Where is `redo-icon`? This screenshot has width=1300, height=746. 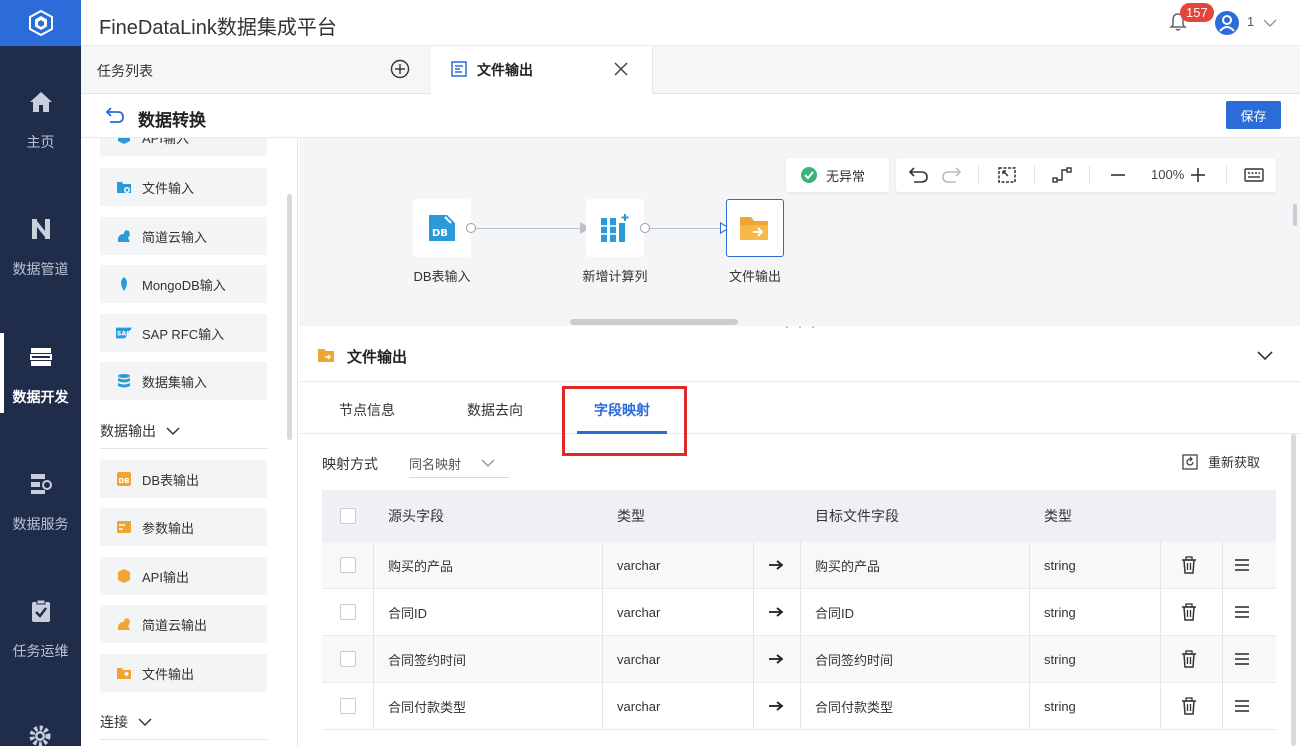 redo-icon is located at coordinates (951, 176).